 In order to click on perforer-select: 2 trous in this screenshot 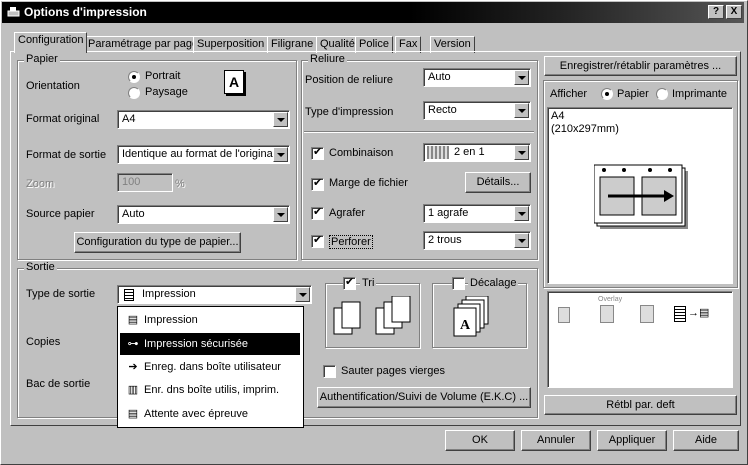, I will do `click(477, 240)`.